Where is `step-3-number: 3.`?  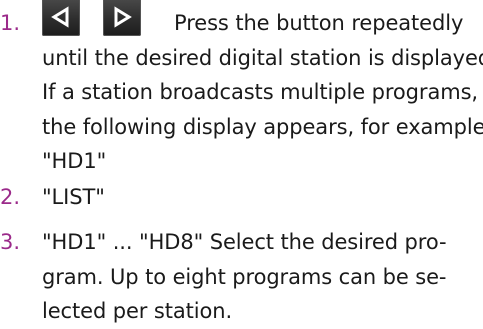 step-3-number: 3. is located at coordinates (10, 242).